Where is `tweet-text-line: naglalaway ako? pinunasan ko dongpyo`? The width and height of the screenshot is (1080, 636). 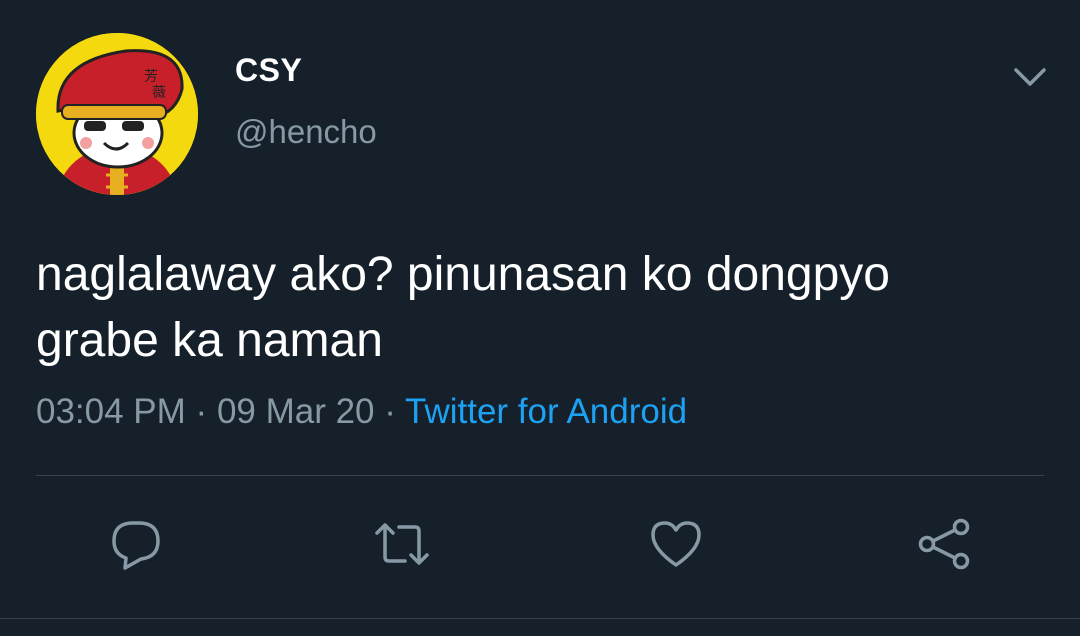
tweet-text-line: naglalaway ako? pinunasan ko dongpyo is located at coordinates (463, 274).